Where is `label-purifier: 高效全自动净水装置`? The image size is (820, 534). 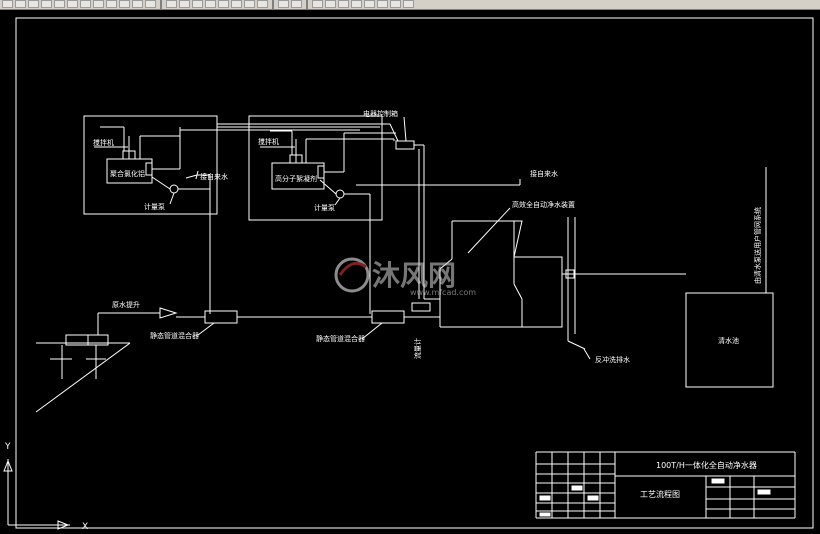
label-purifier: 高效全自动净水装置 is located at coordinates (543, 204).